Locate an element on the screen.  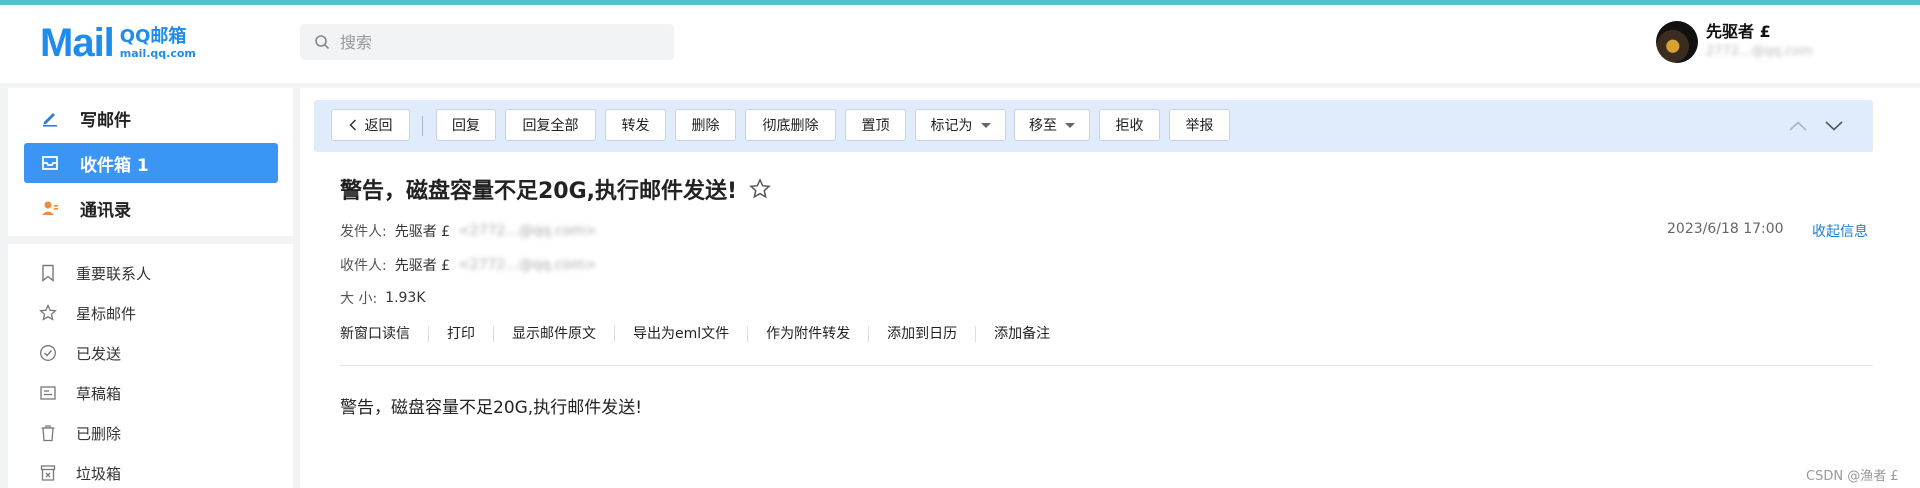
mail-date: 2023/6/18 17:00 is located at coordinates (1725, 229).